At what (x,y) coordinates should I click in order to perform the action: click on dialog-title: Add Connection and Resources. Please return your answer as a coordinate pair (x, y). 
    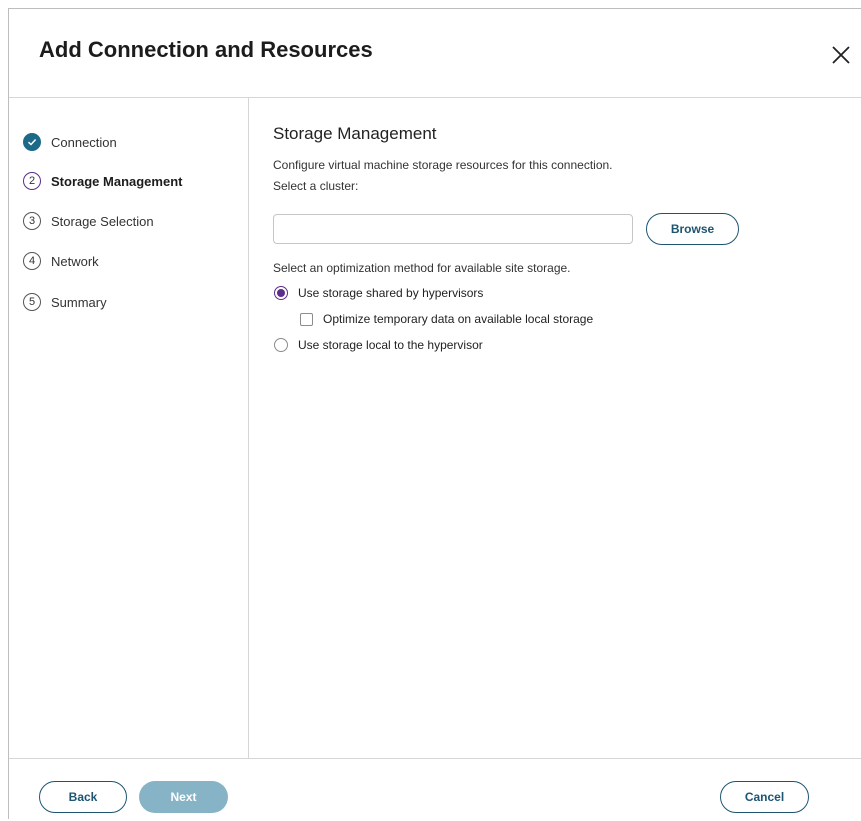
    Looking at the image, I should click on (206, 49).